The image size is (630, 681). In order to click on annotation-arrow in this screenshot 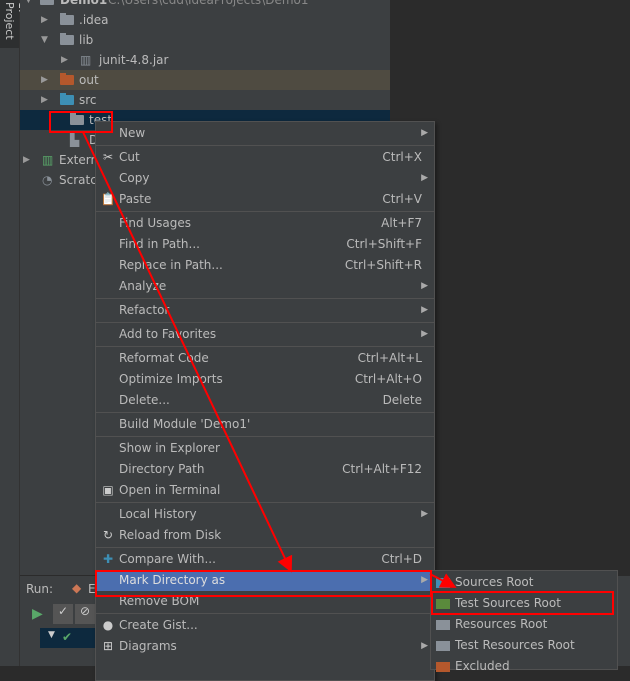, I will do `click(443, 580)`.